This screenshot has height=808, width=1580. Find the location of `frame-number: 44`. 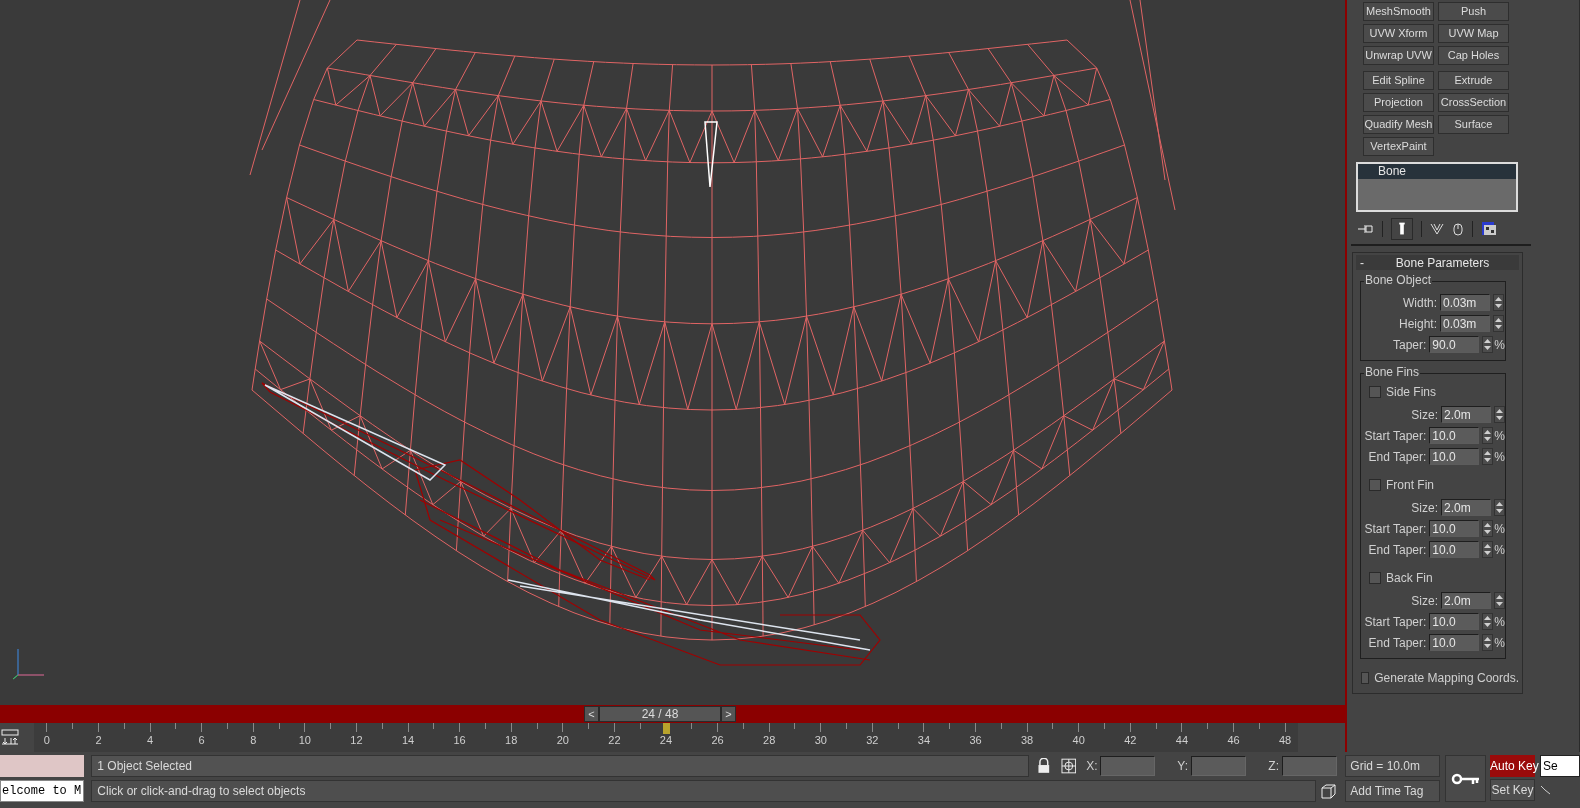

frame-number: 44 is located at coordinates (1182, 740).